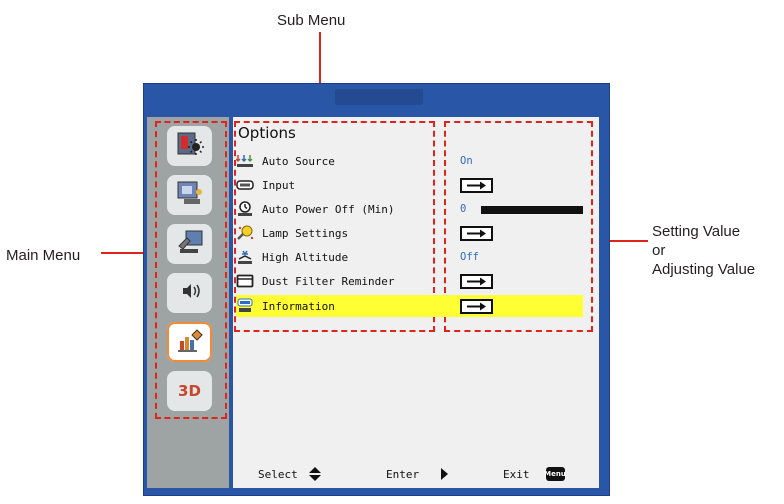  I want to click on sub-menu-item-high-altitude: High Altitude, so click(335, 257).